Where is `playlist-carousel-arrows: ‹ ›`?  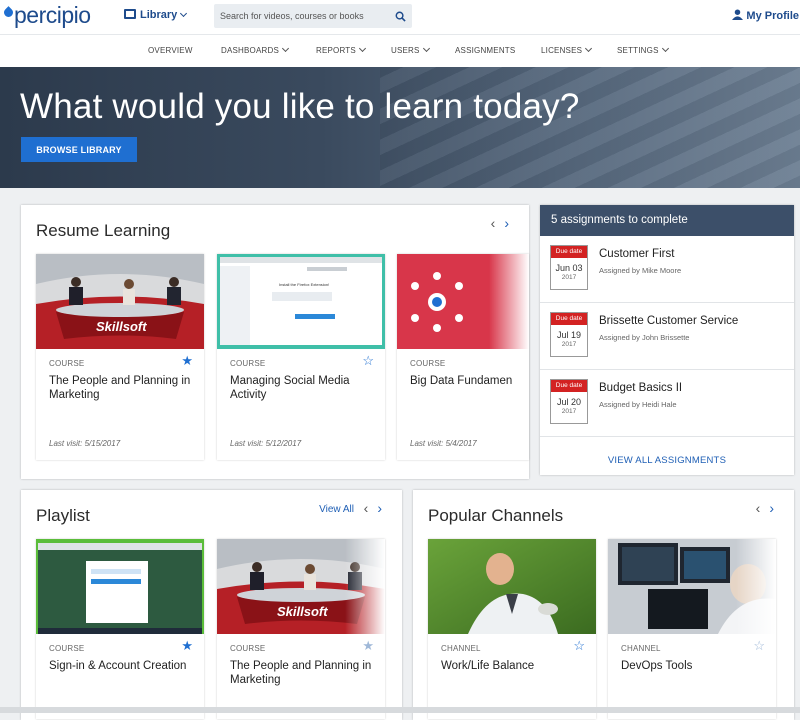
playlist-carousel-arrows: ‹ › is located at coordinates (368, 508).